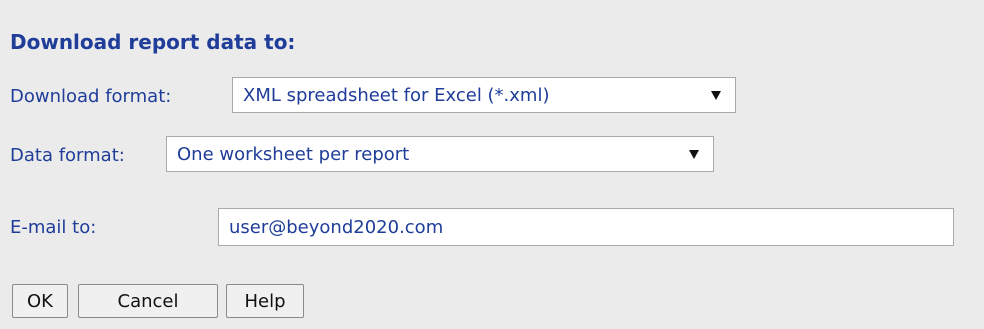 This screenshot has height=329, width=984. I want to click on data-format-label: Data format:, so click(67, 155).